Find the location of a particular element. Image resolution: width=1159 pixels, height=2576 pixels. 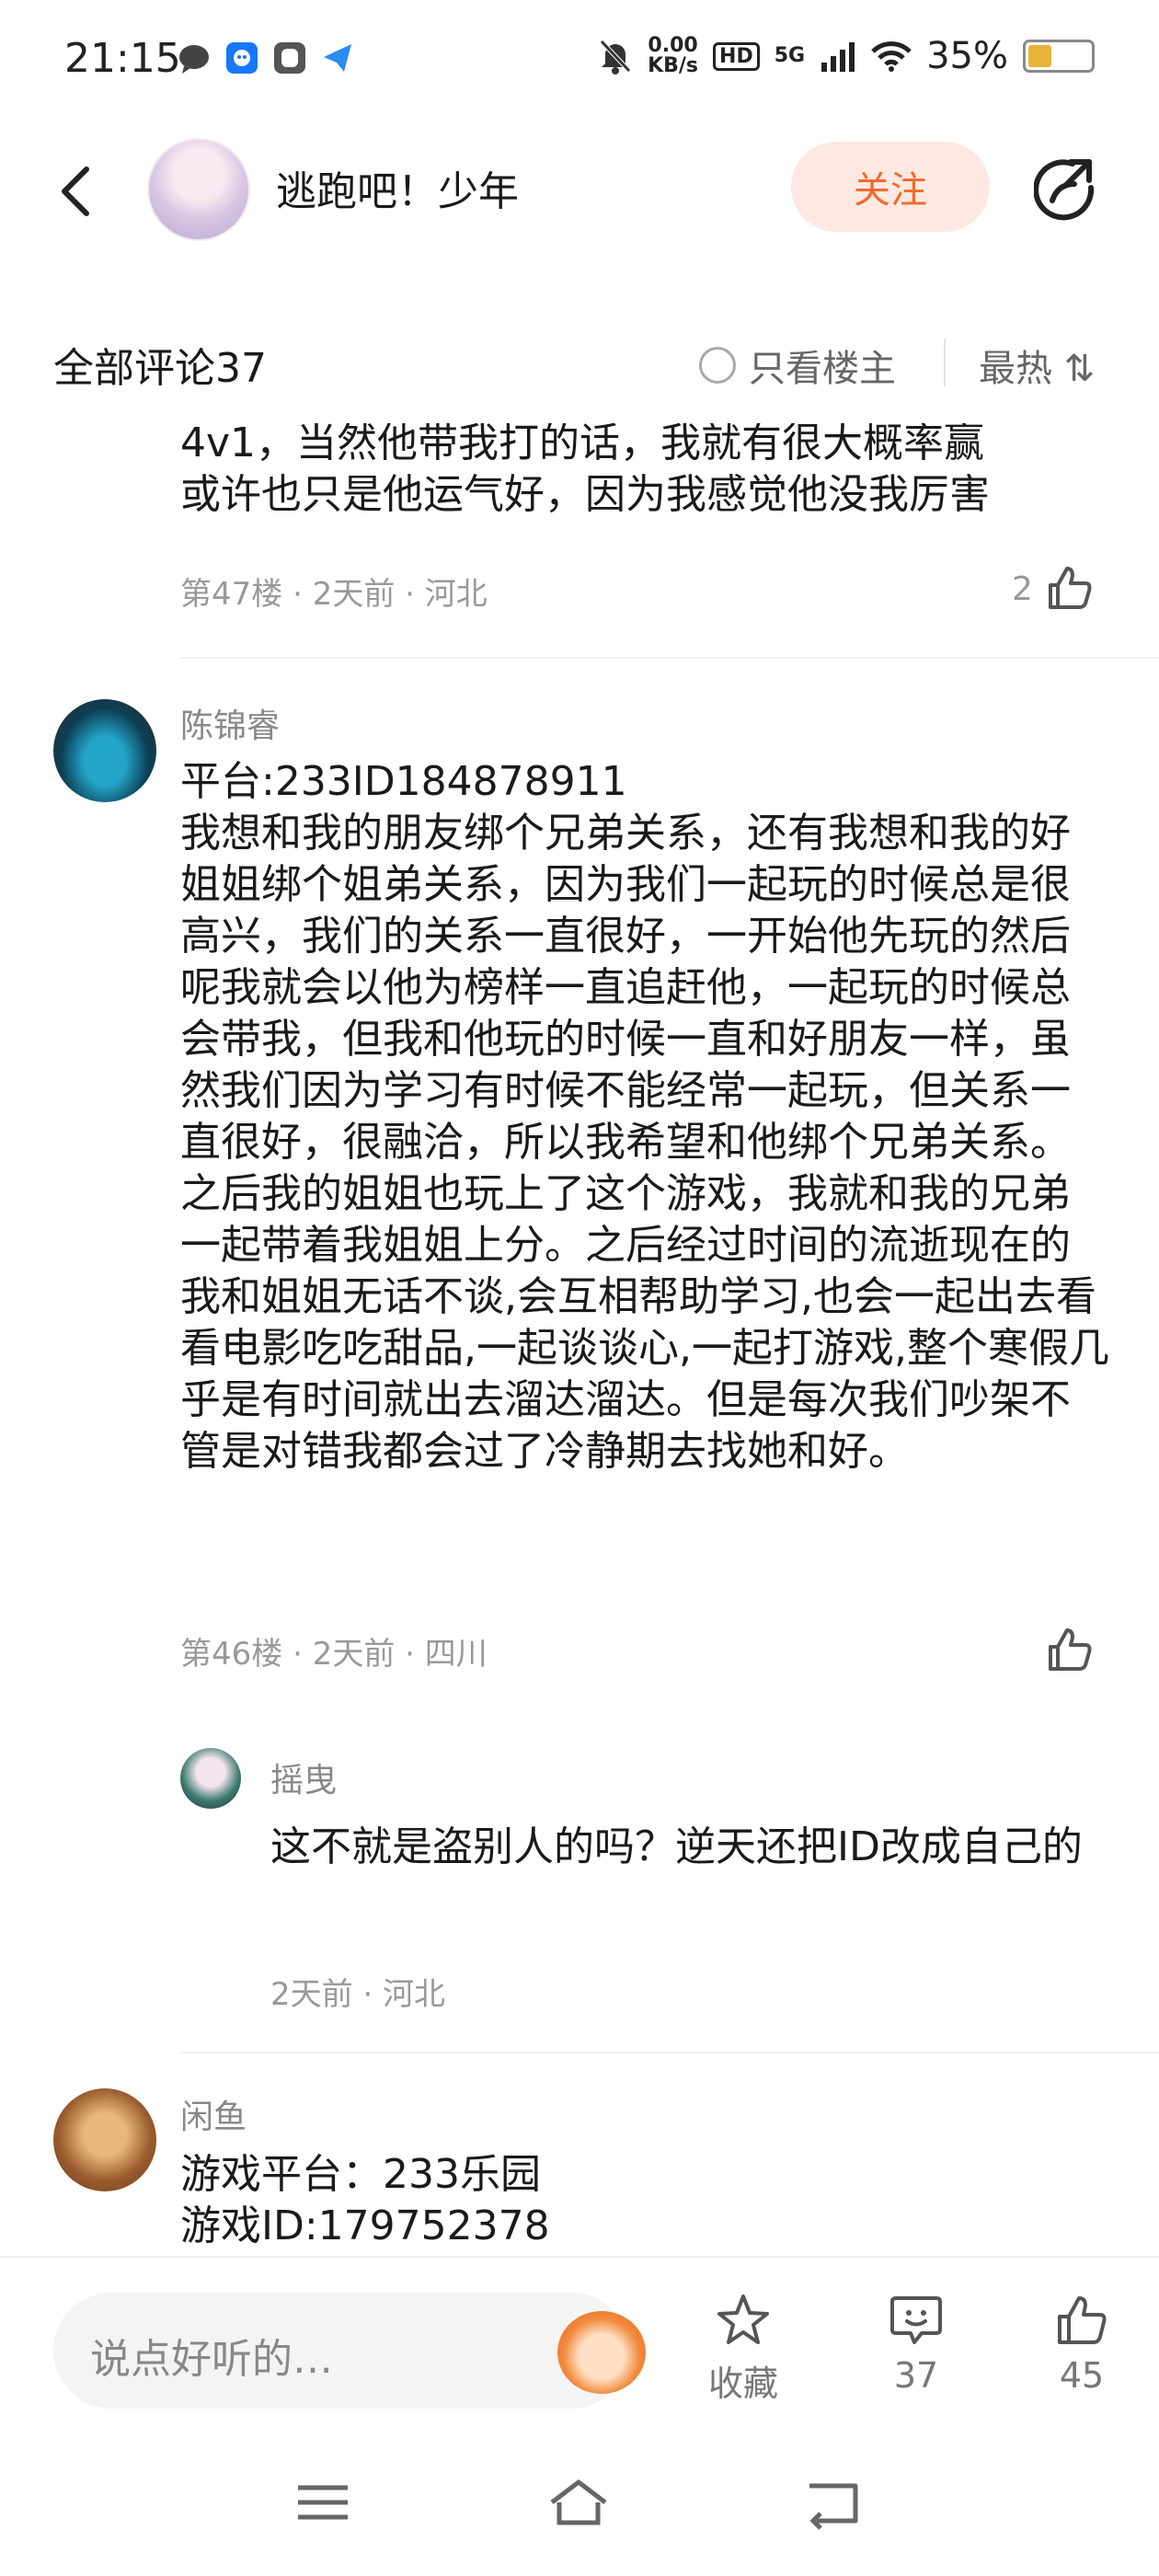

sort-dropdown: 最热 ⇅ is located at coordinates (1037, 365).